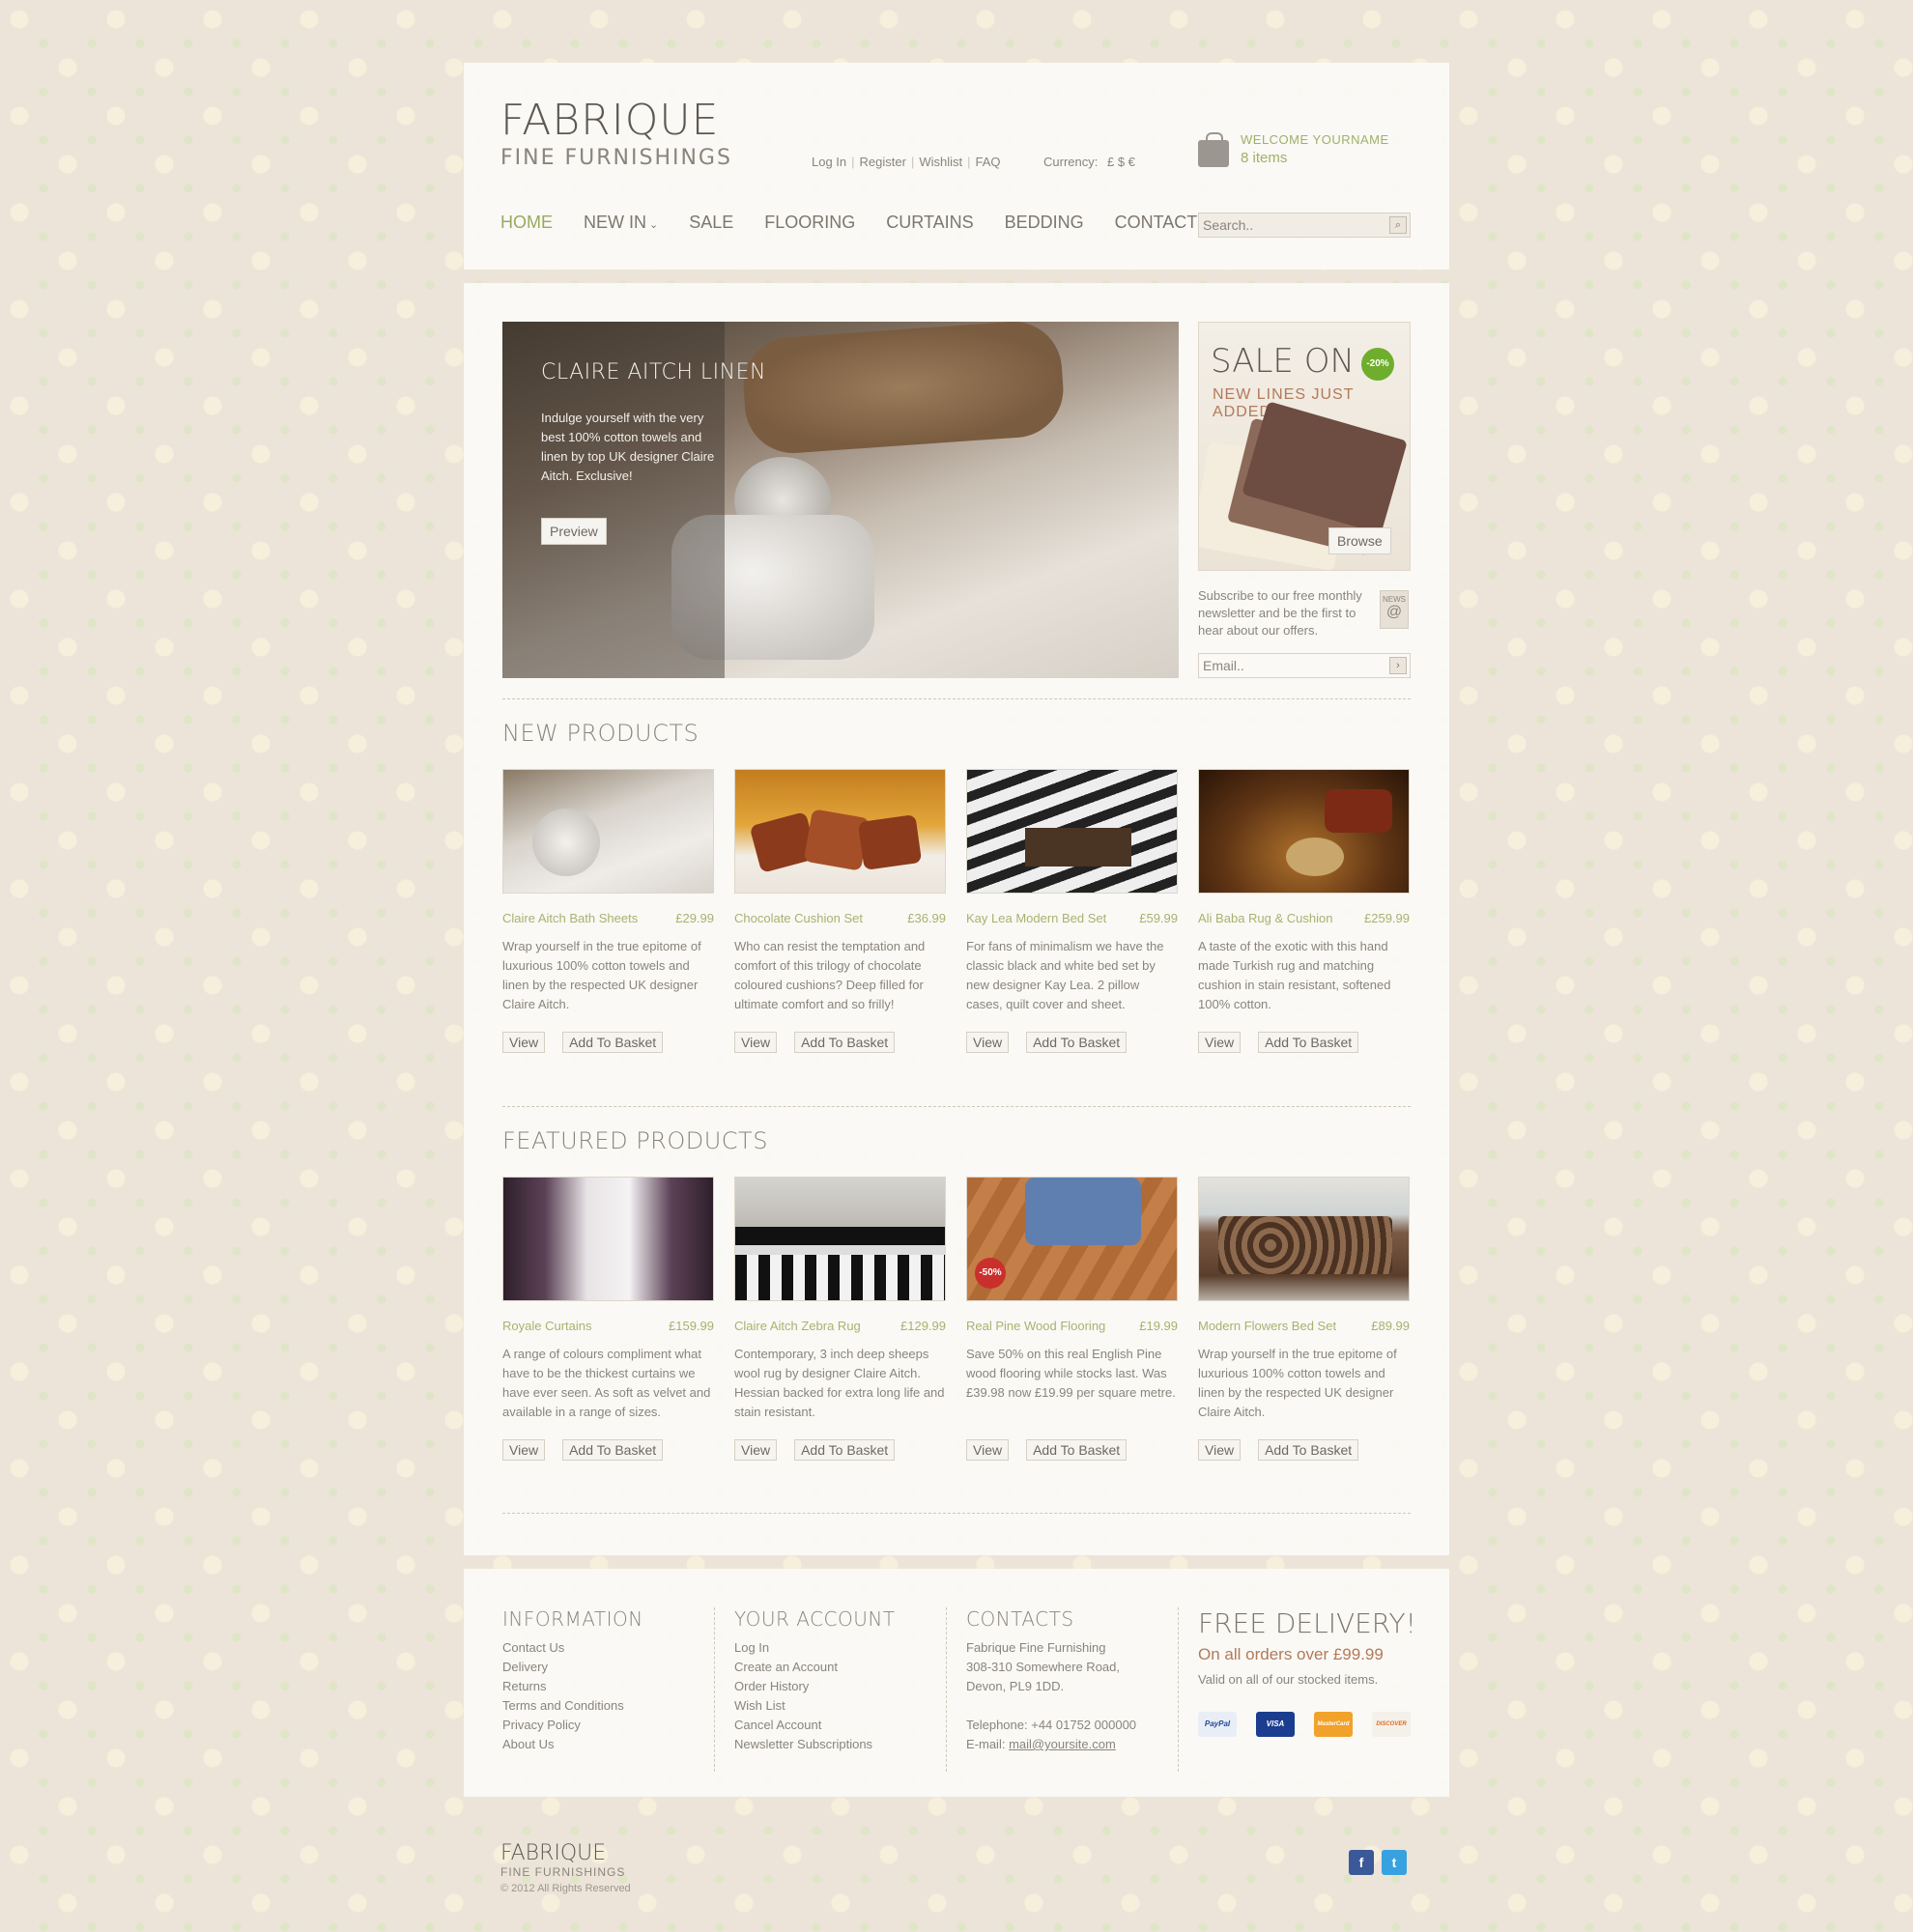 The image size is (1913, 1932). I want to click on product-price: £29.99, so click(694, 918).